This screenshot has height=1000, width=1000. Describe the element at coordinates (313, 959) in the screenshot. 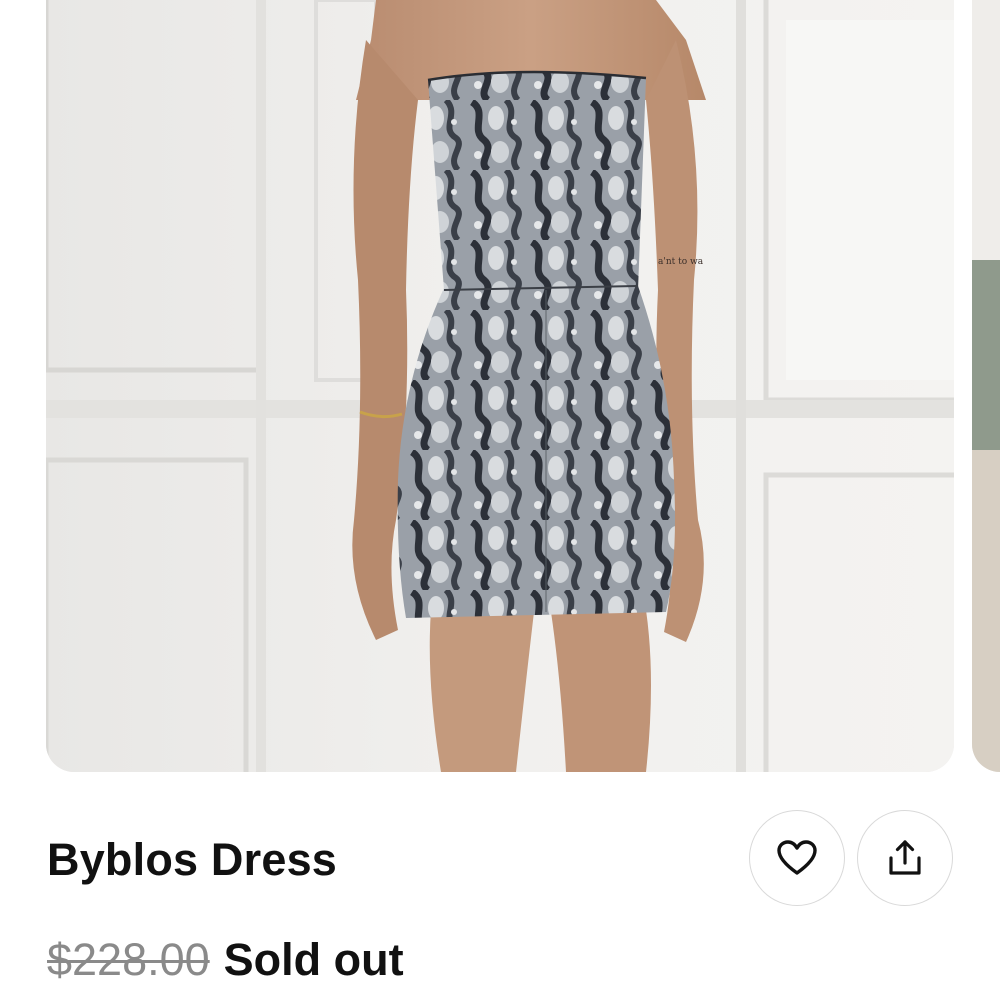

I see `sold-out-label: Sold out` at that location.